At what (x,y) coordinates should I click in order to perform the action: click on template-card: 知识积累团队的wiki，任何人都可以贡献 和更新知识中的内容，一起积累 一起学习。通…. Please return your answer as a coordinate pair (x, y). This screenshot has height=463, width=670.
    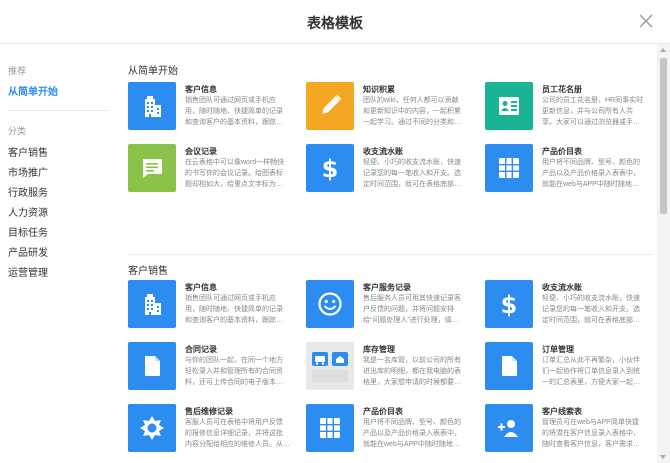
    Looking at the image, I should click on (394, 108).